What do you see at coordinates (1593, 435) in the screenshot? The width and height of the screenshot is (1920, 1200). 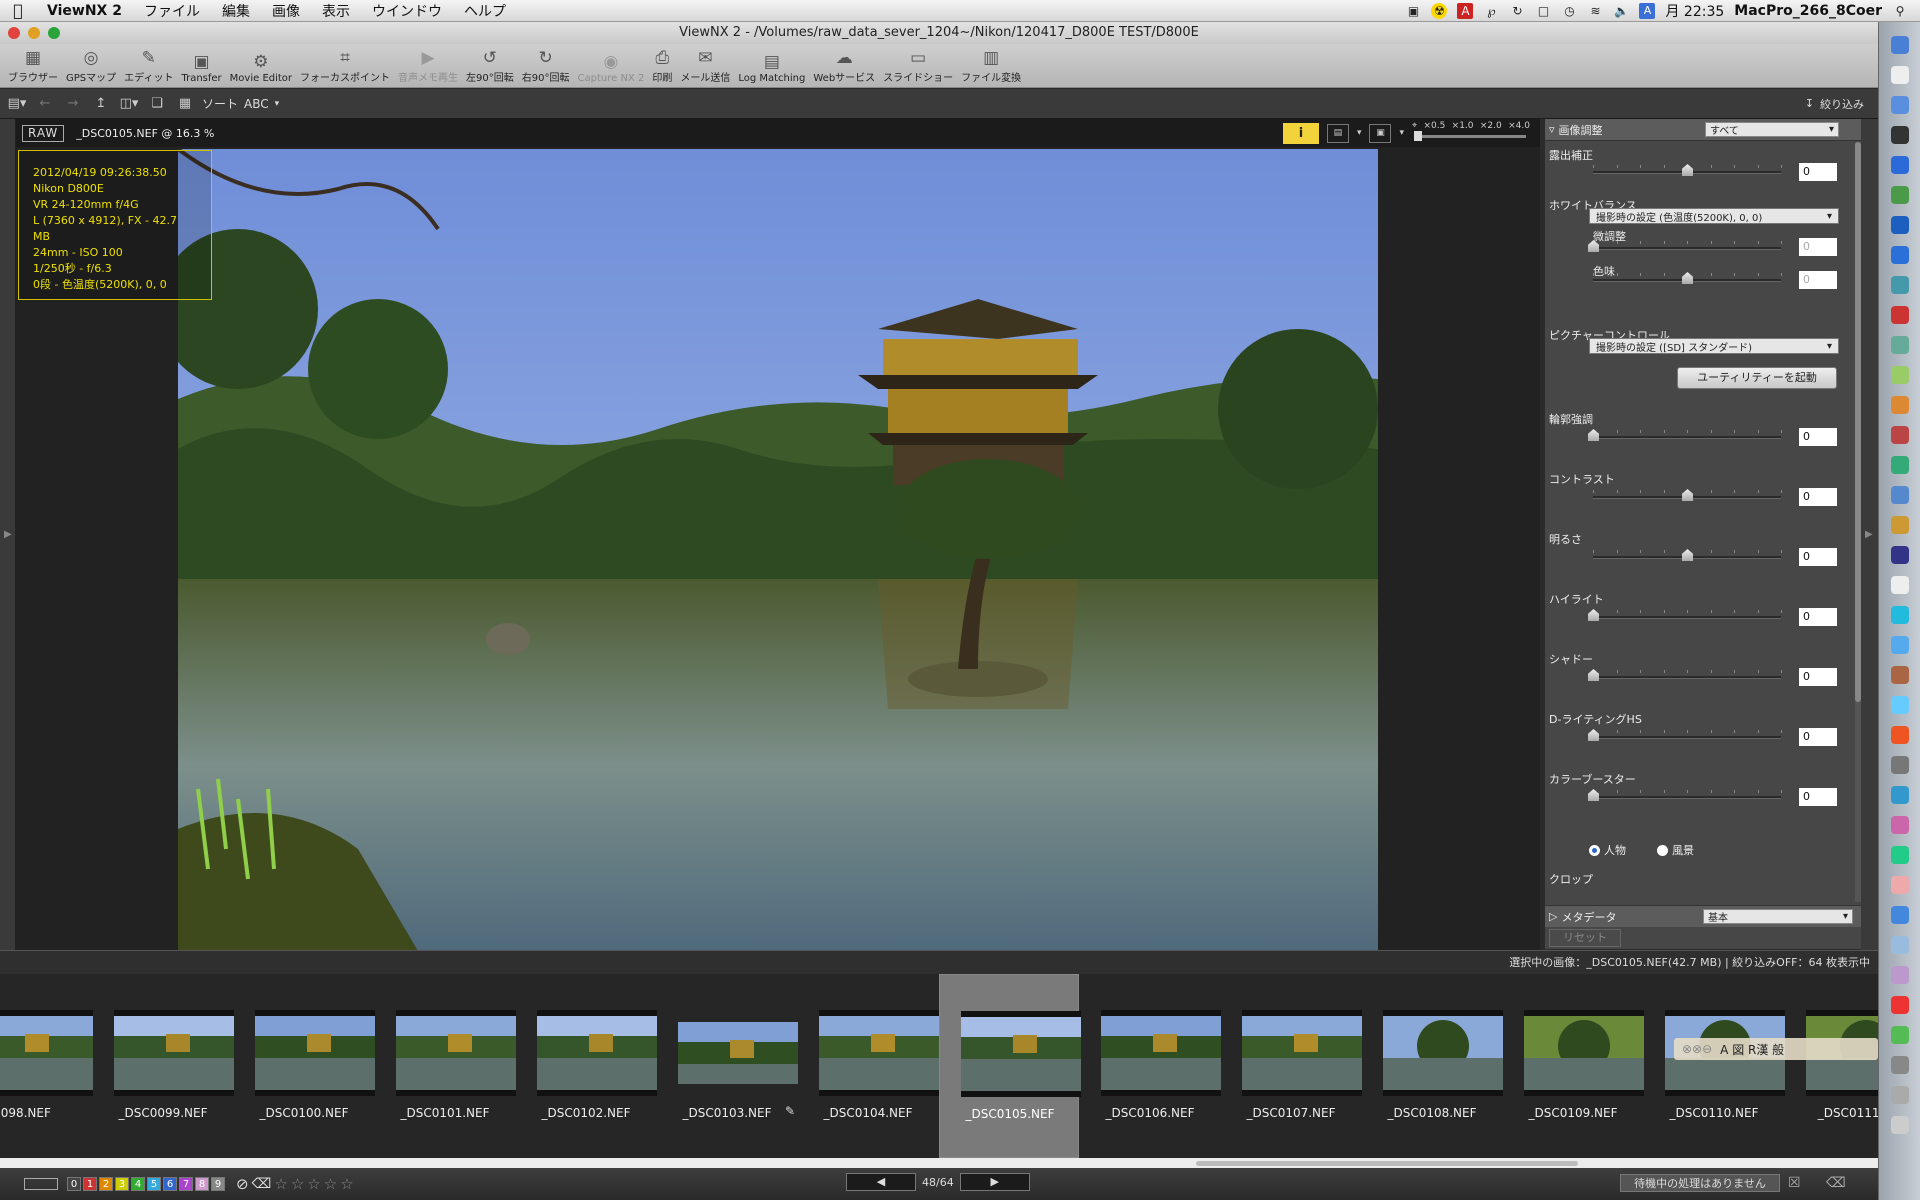 I see `adjust-slider-0-knob` at bounding box center [1593, 435].